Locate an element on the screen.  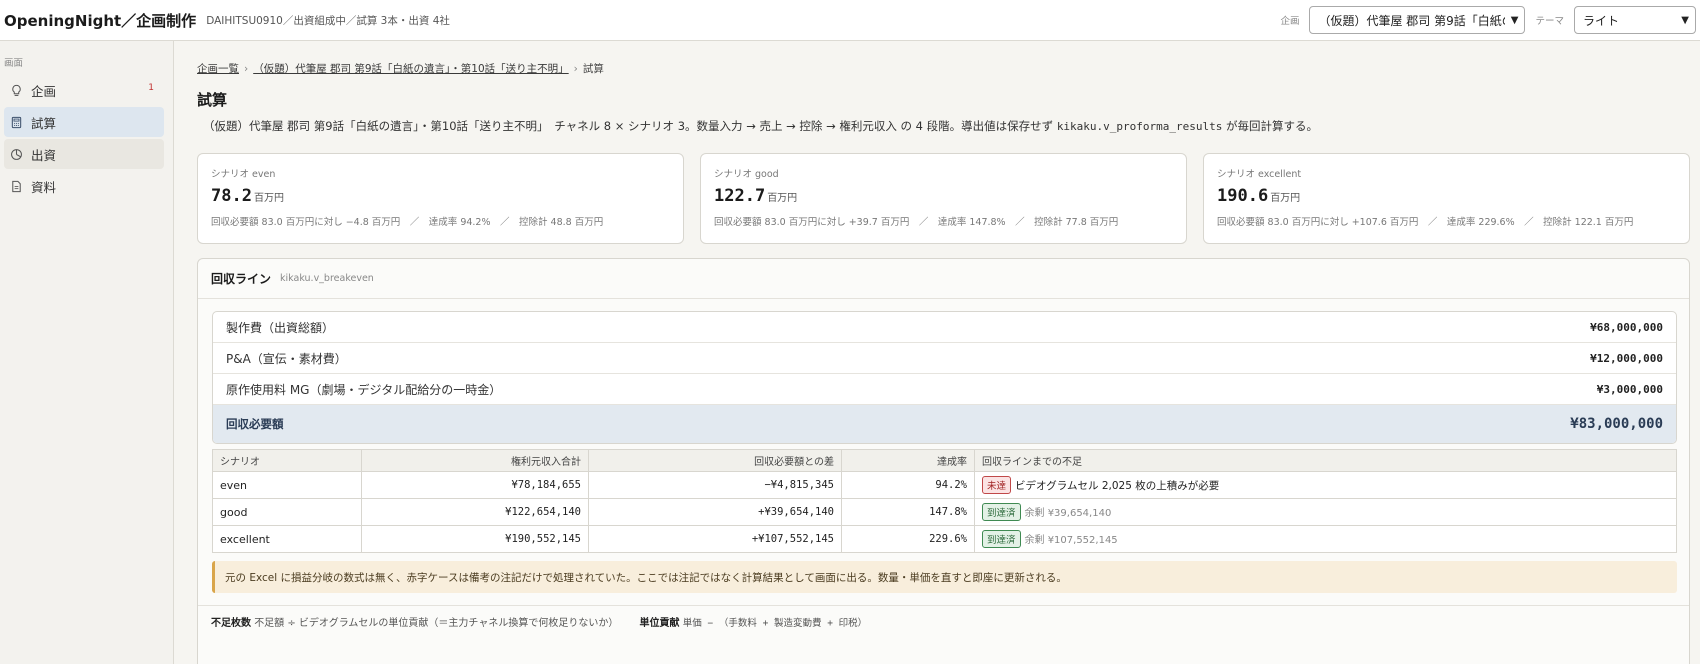
column-header: 達成率 is located at coordinates (908, 460).